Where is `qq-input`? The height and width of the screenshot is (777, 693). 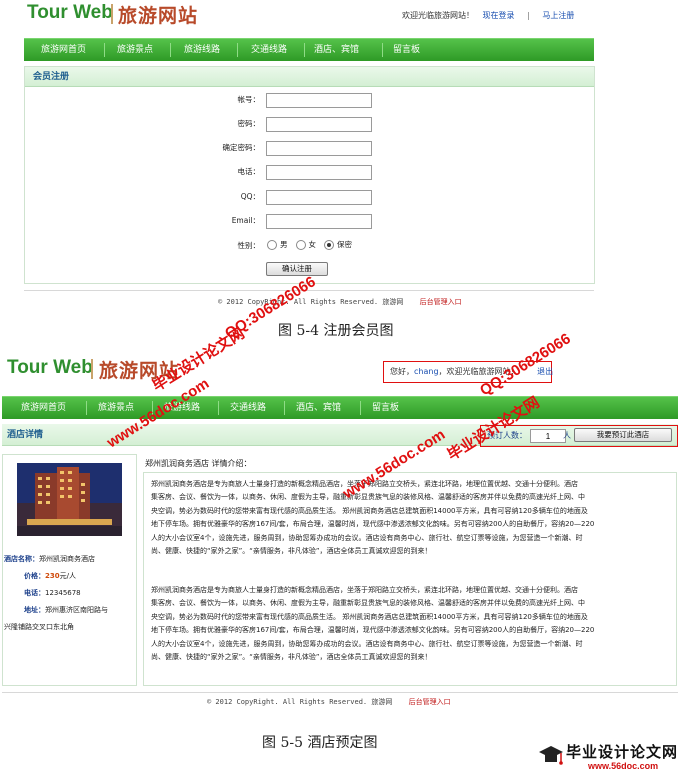 qq-input is located at coordinates (319, 197).